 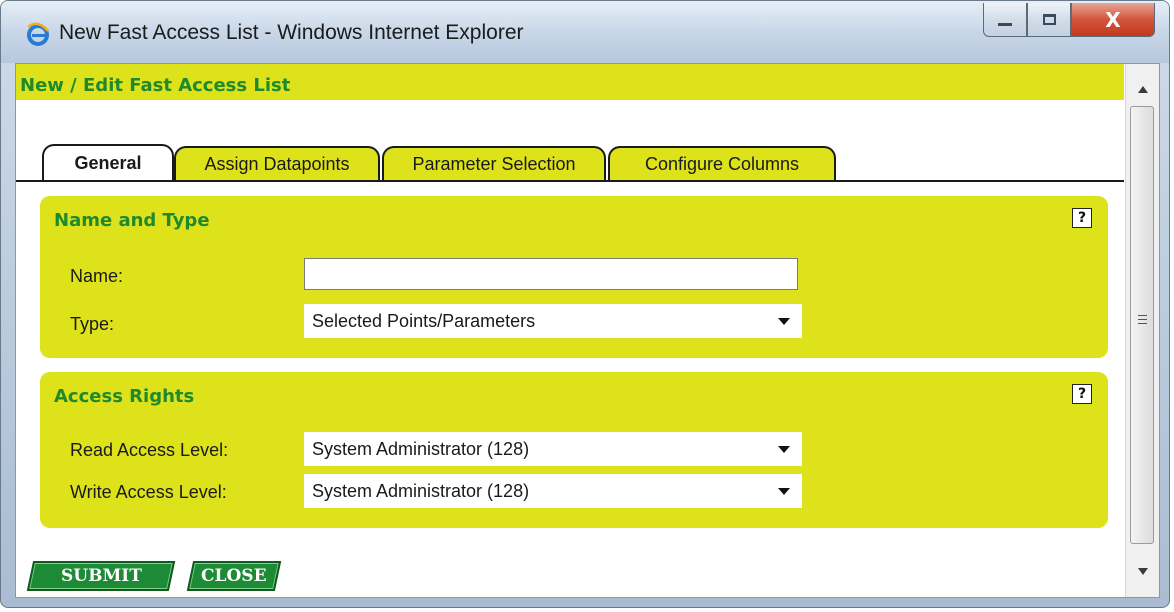 What do you see at coordinates (1005, 20) in the screenshot?
I see `minimize-button` at bounding box center [1005, 20].